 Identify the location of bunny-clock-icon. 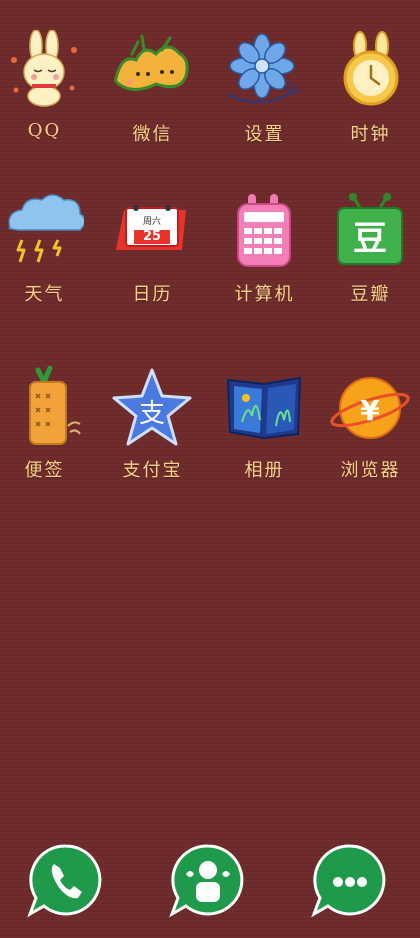
(371, 68).